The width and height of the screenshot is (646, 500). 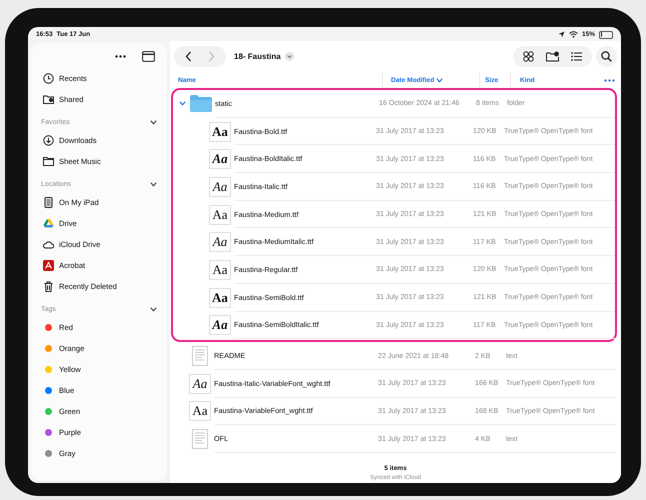 I want to click on list-view-icon, so click(x=576, y=56).